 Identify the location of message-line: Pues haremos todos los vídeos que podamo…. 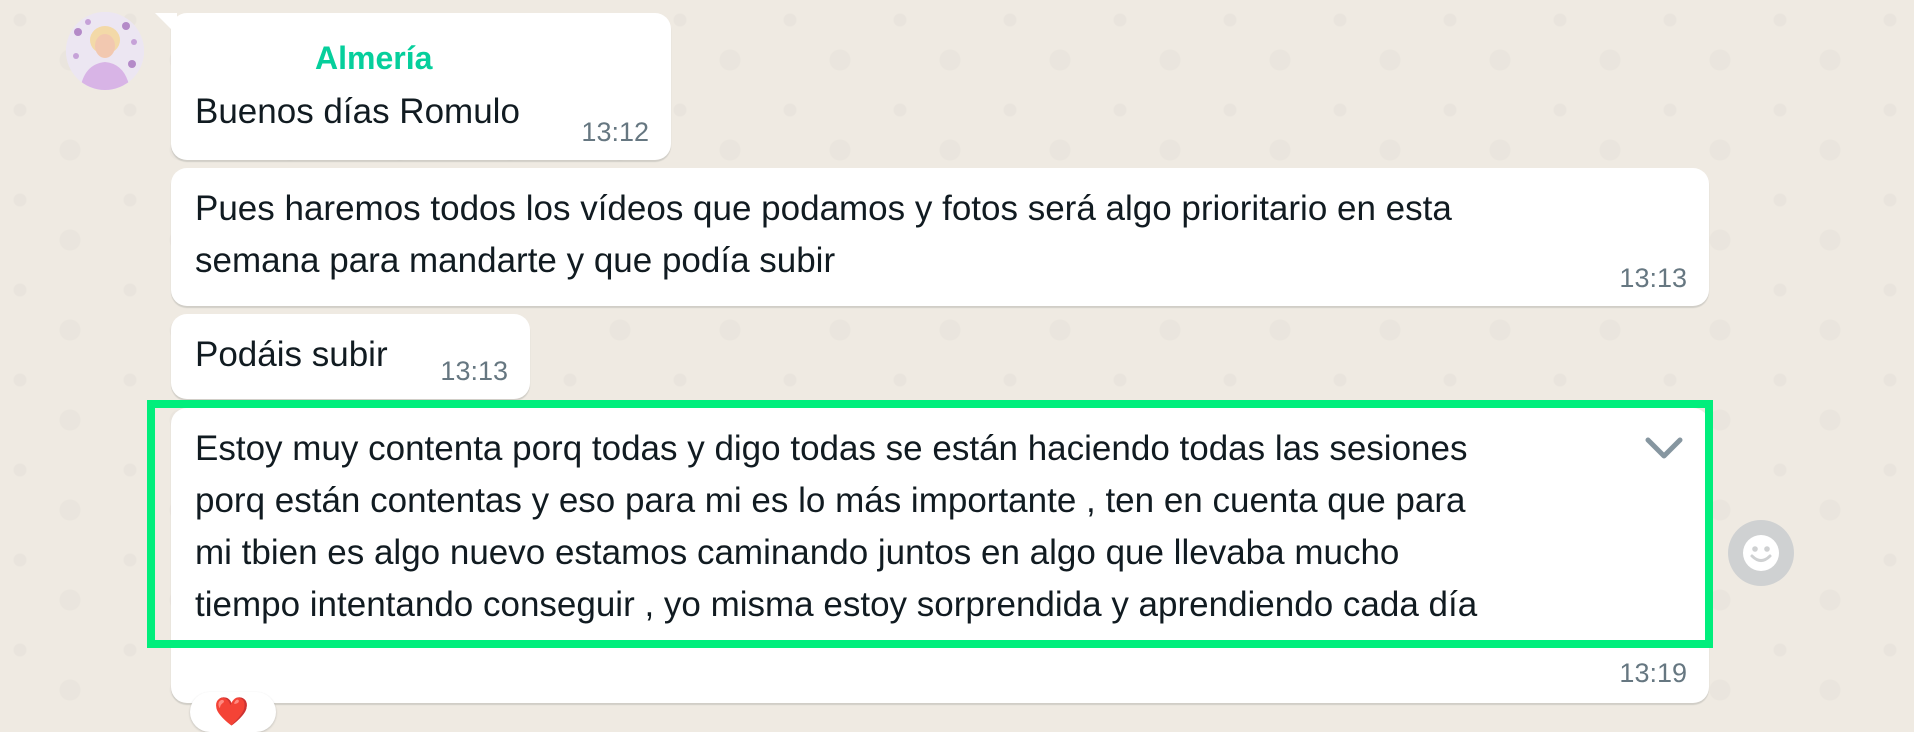
(823, 208).